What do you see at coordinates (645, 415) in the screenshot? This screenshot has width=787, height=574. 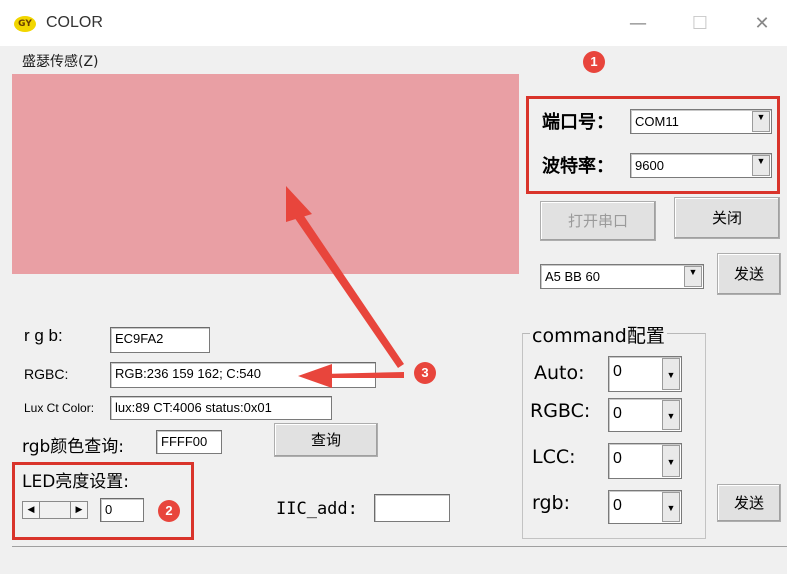 I see `command-rgbc-select: 0 ▼` at bounding box center [645, 415].